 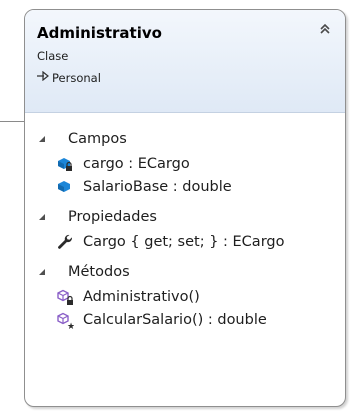 What do you see at coordinates (65, 164) in the screenshot?
I see `field-private-icon` at bounding box center [65, 164].